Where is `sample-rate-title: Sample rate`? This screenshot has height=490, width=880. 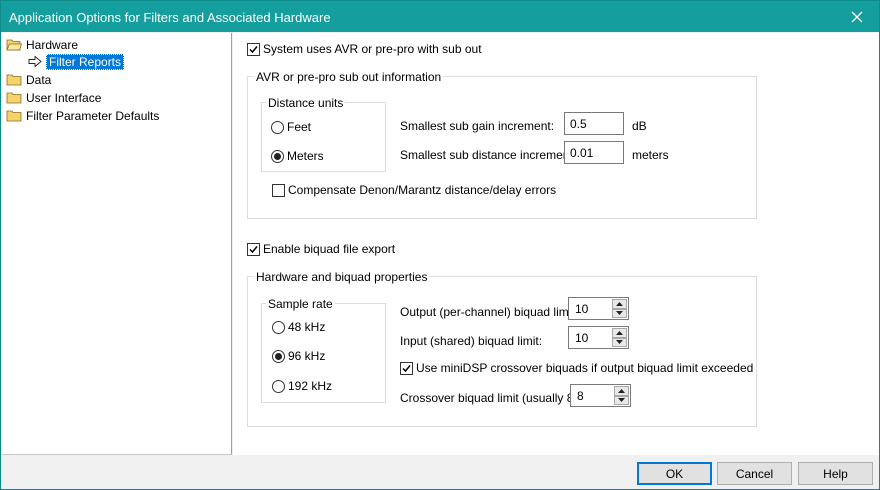 sample-rate-title: Sample rate is located at coordinates (300, 304).